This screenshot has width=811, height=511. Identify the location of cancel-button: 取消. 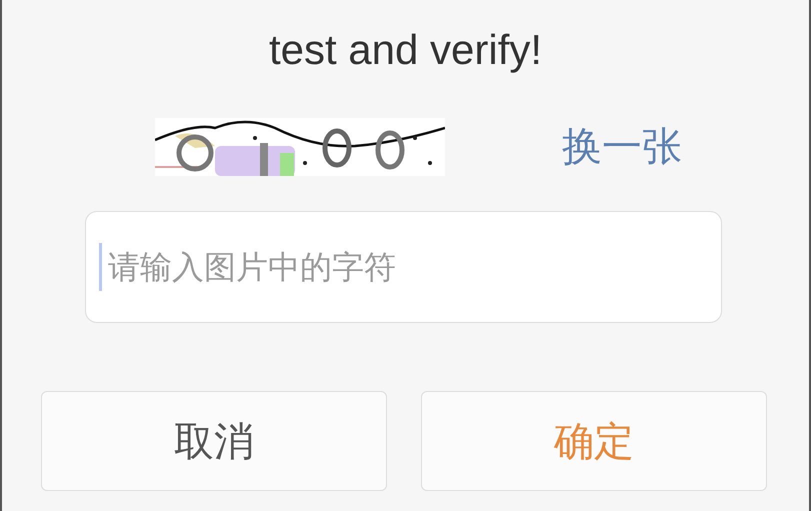
(214, 441).